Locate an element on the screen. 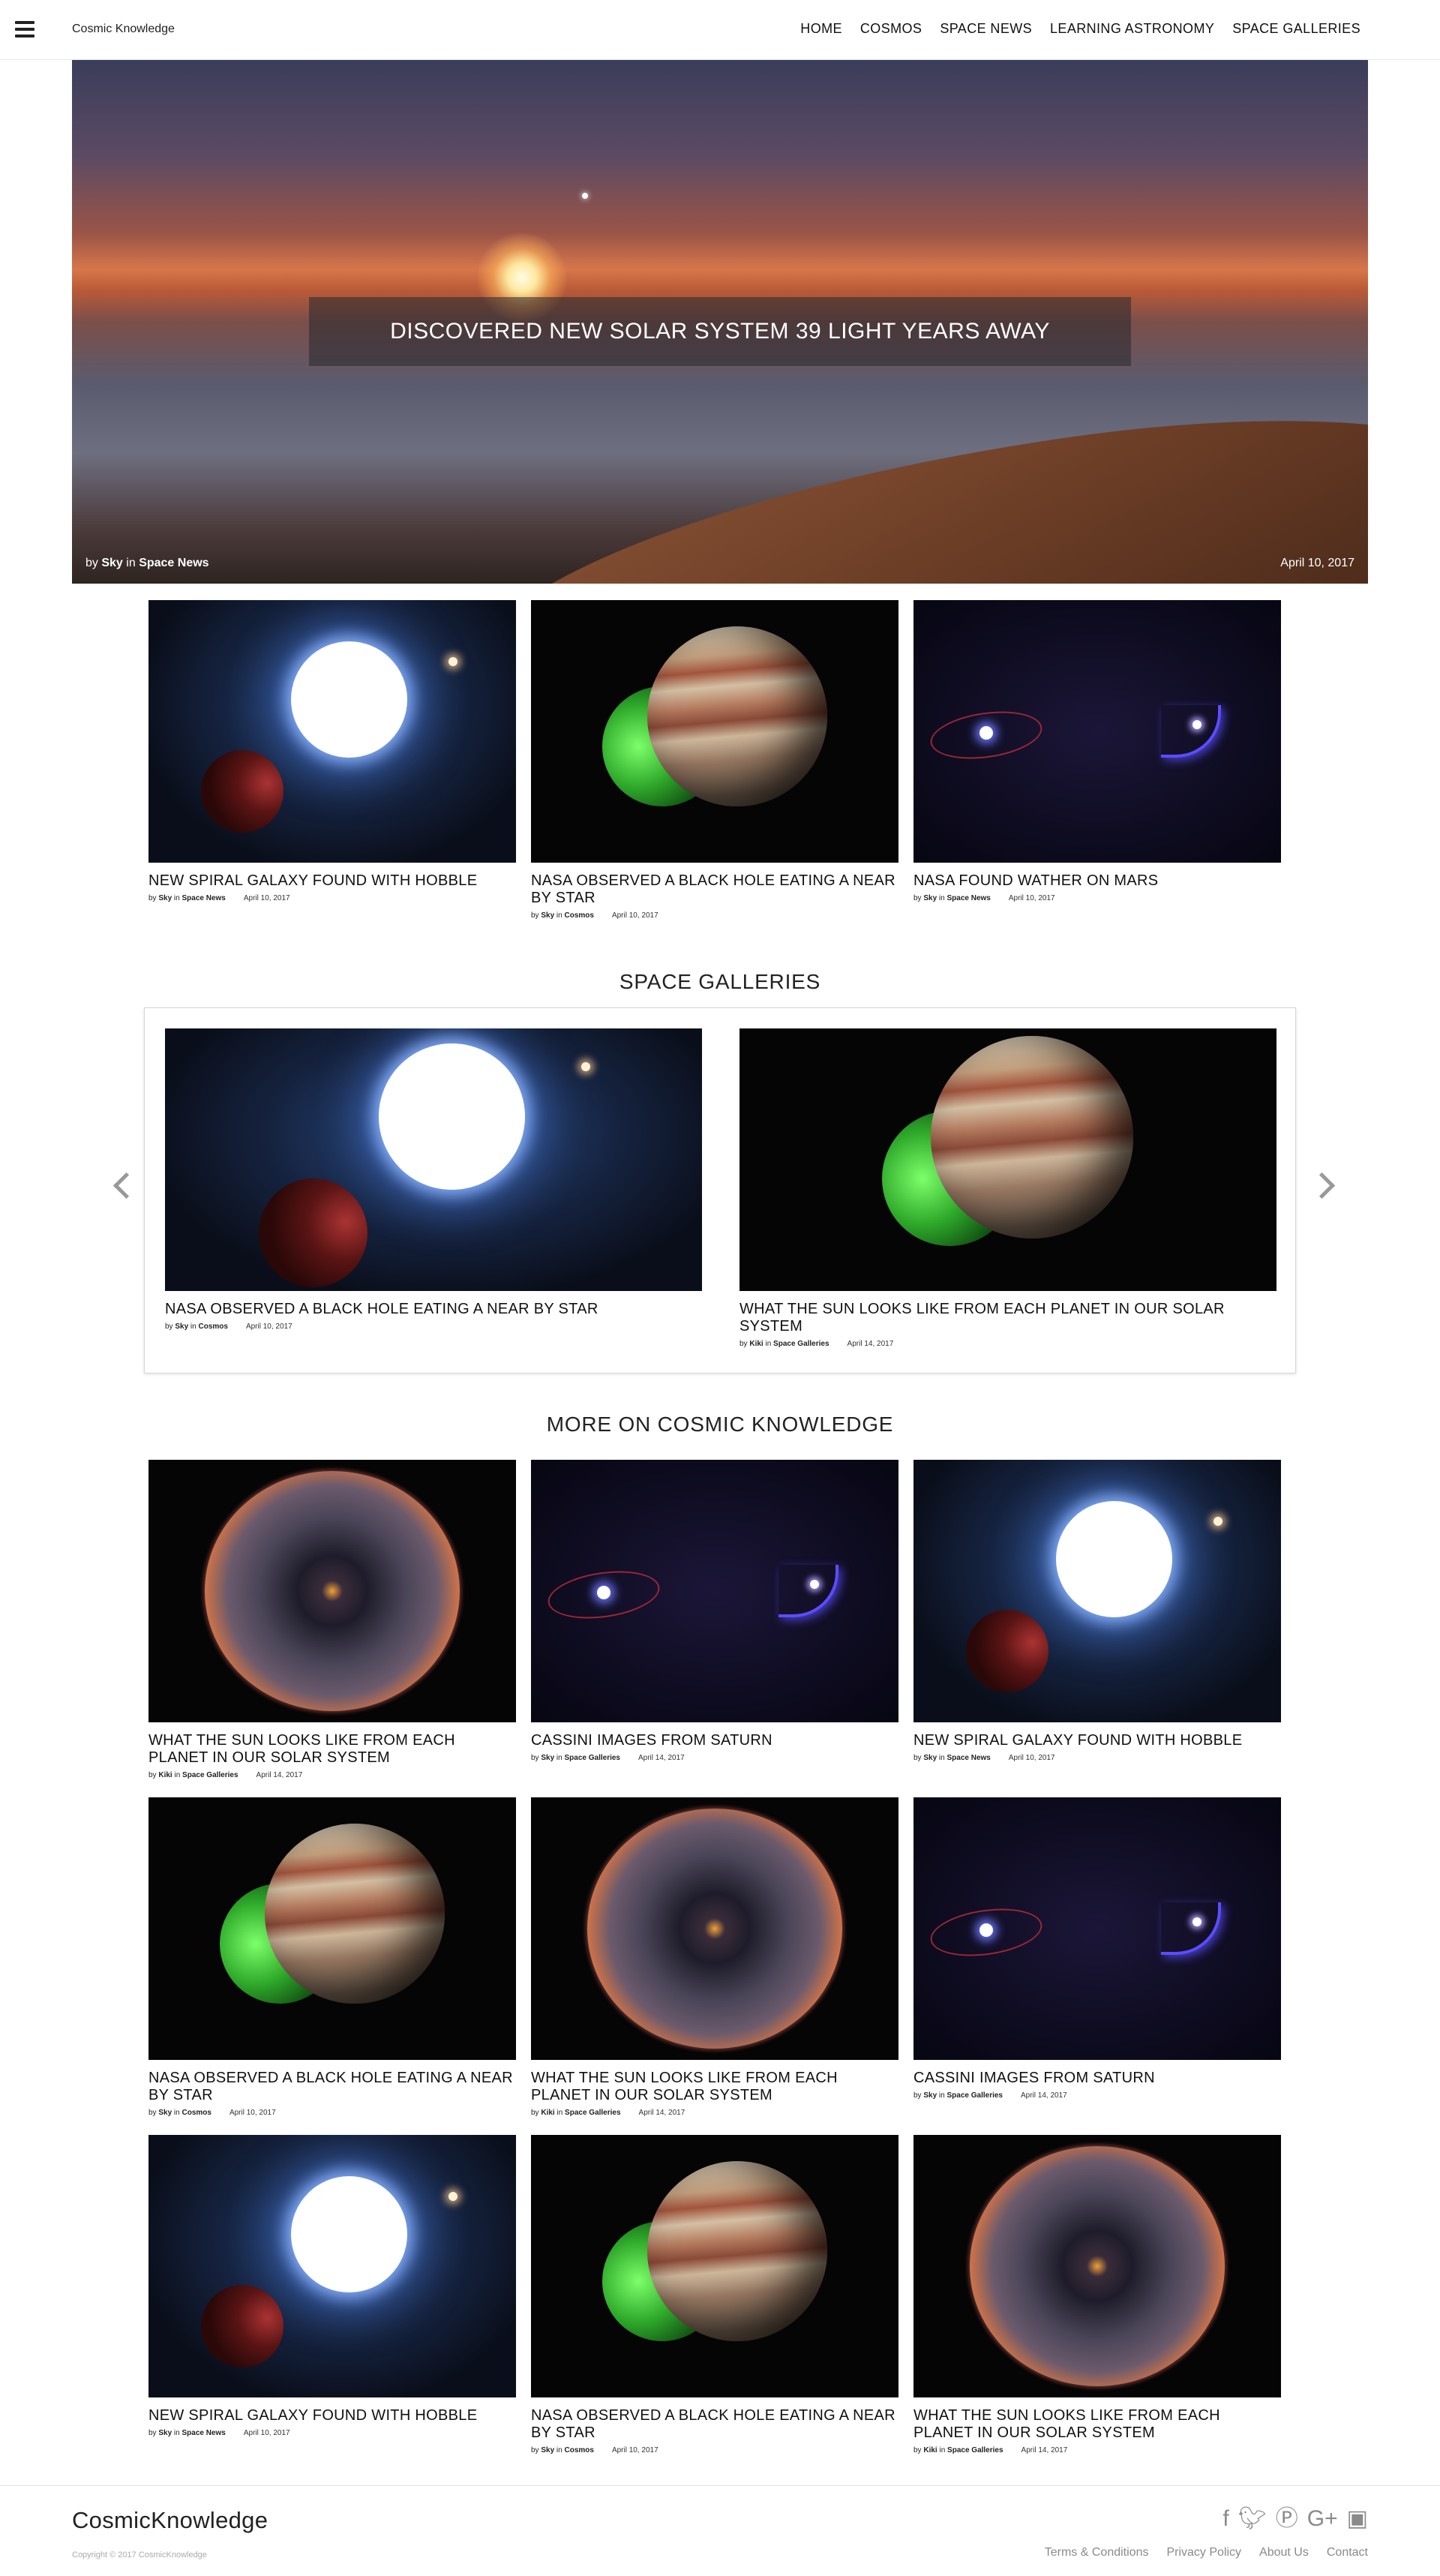  facebook-icon: f is located at coordinates (1225, 2519).